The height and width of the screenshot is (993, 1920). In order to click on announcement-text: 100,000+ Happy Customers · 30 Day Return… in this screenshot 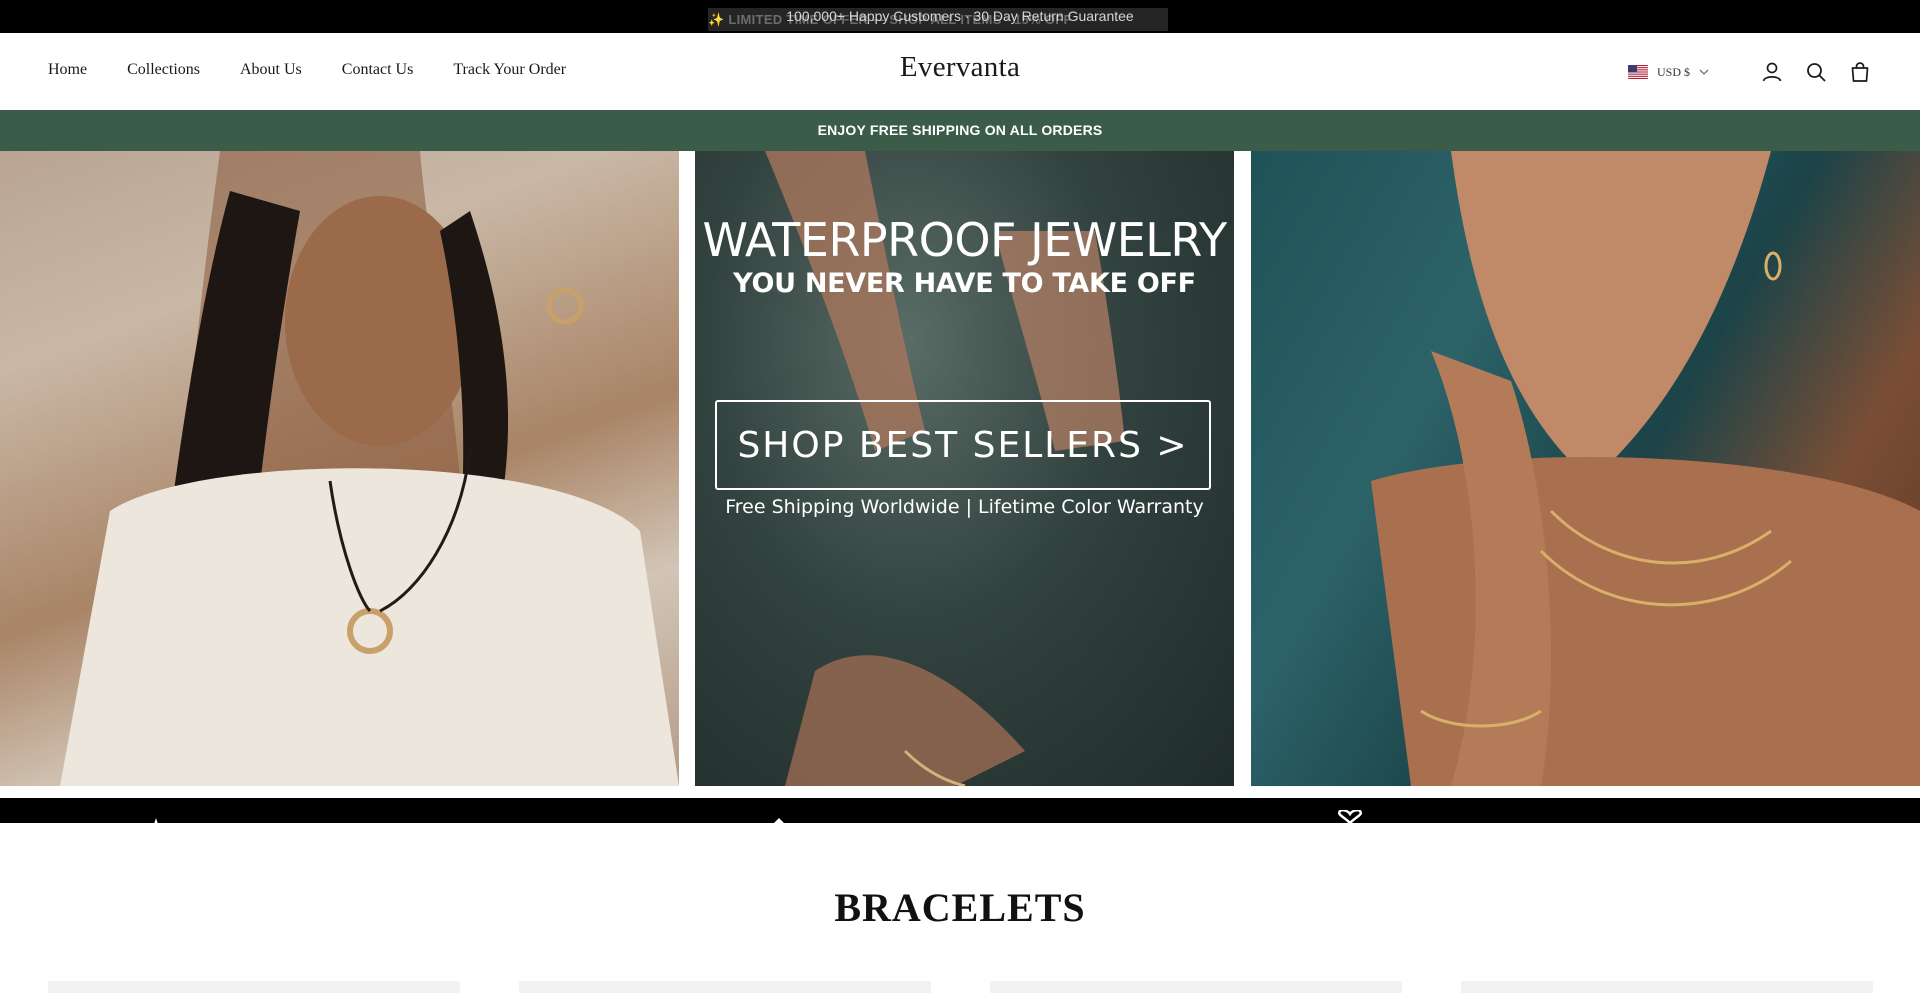, I will do `click(960, 16)`.